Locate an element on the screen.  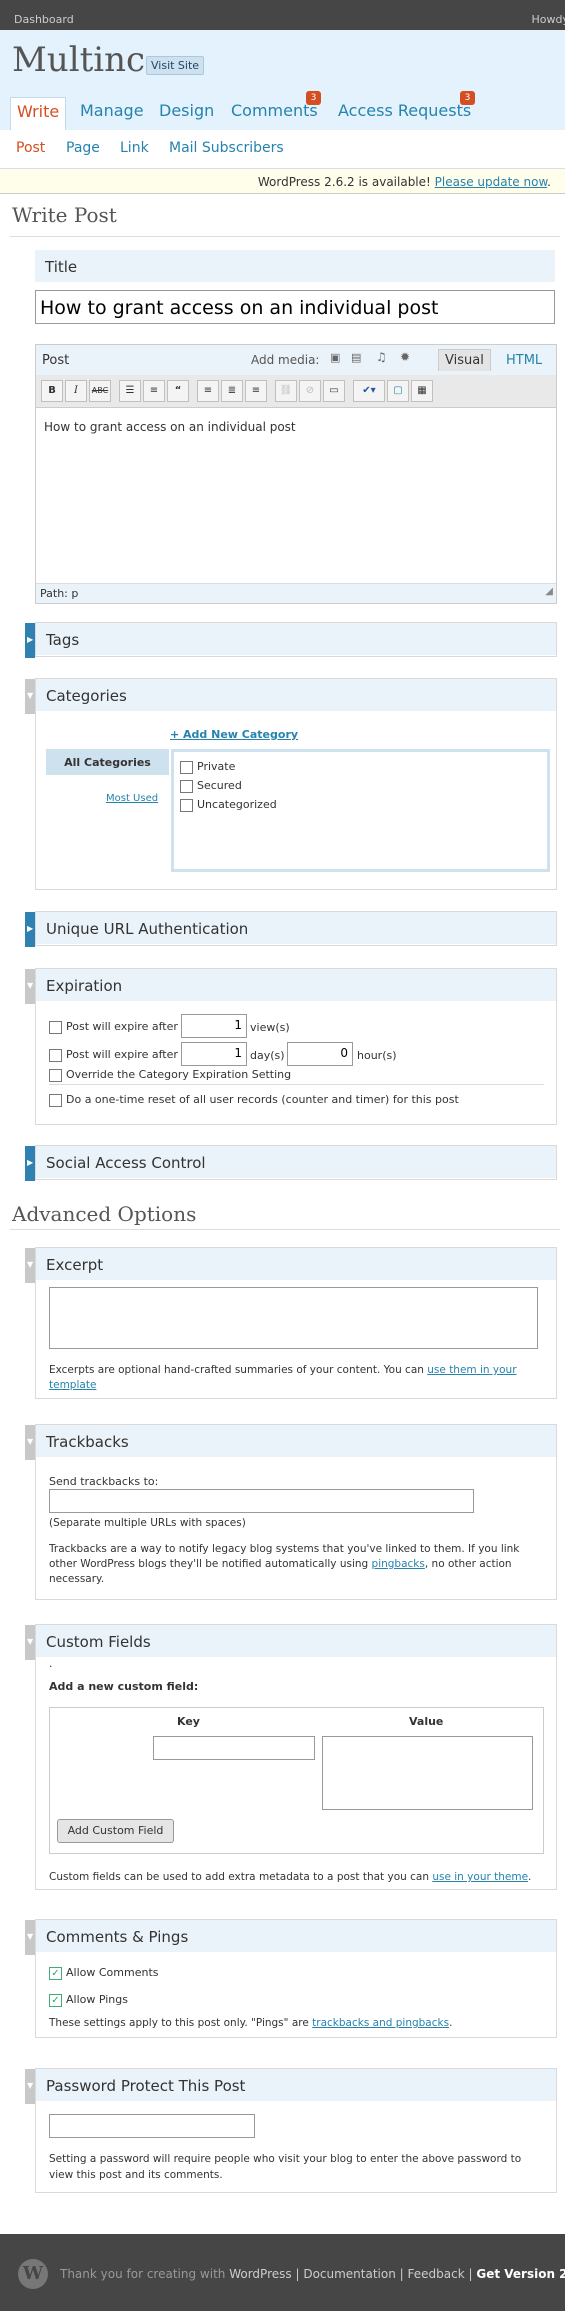
expire-days-input: 1 is located at coordinates (214, 1054).